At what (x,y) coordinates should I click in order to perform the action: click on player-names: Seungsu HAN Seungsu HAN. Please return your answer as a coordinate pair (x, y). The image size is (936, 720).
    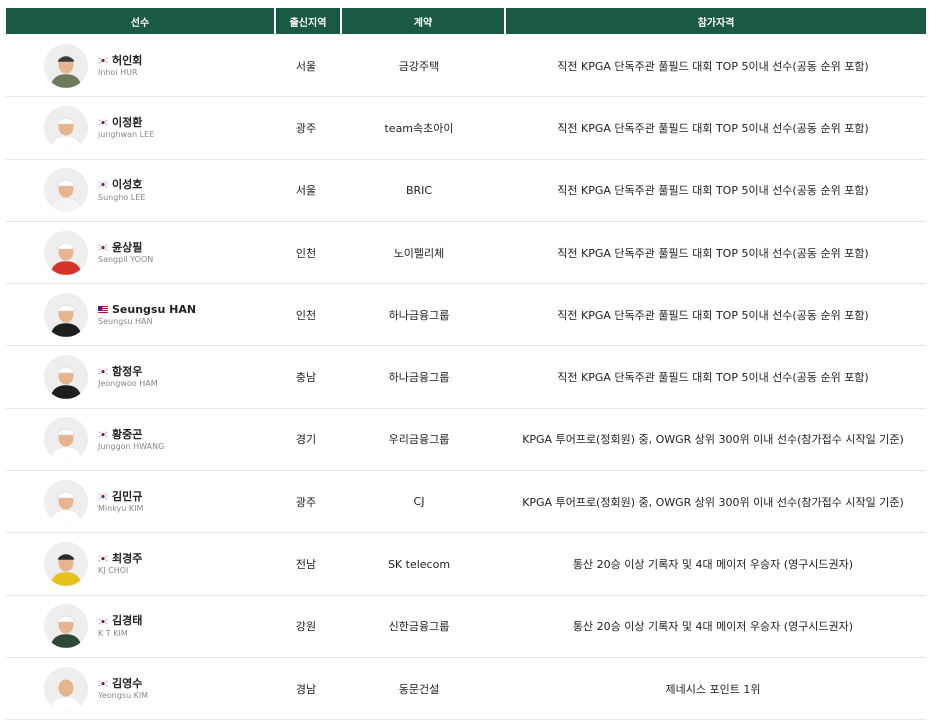
    Looking at the image, I should click on (147, 315).